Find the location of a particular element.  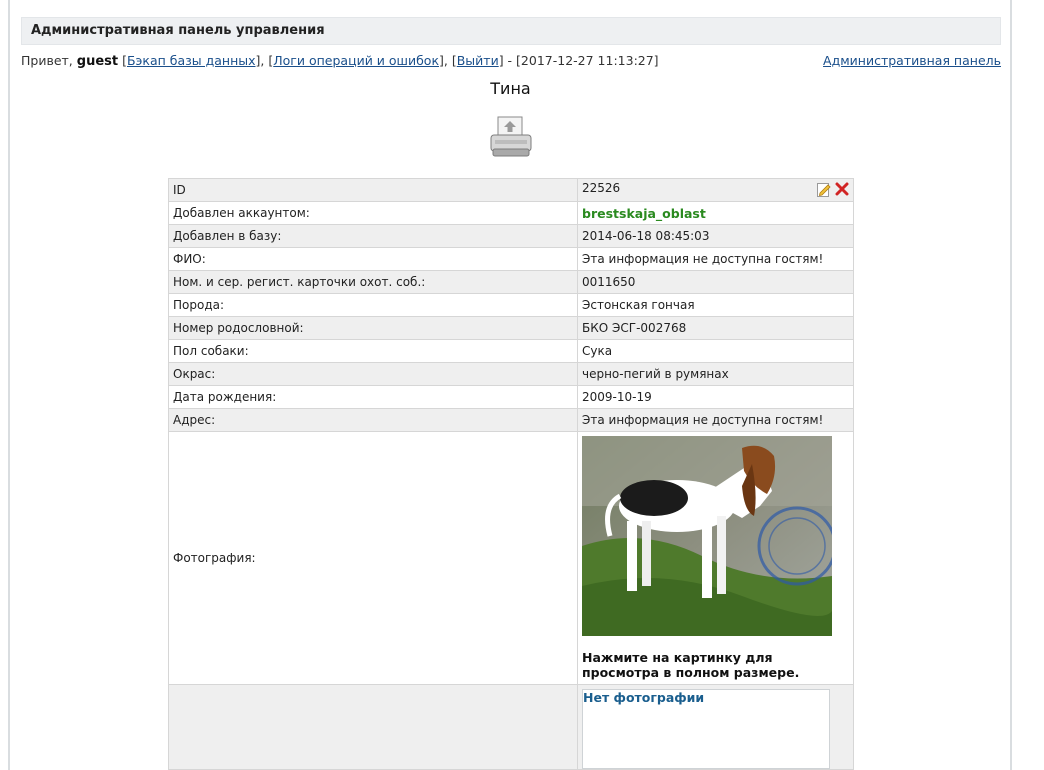

greeting-text: Привет, is located at coordinates (47, 60).